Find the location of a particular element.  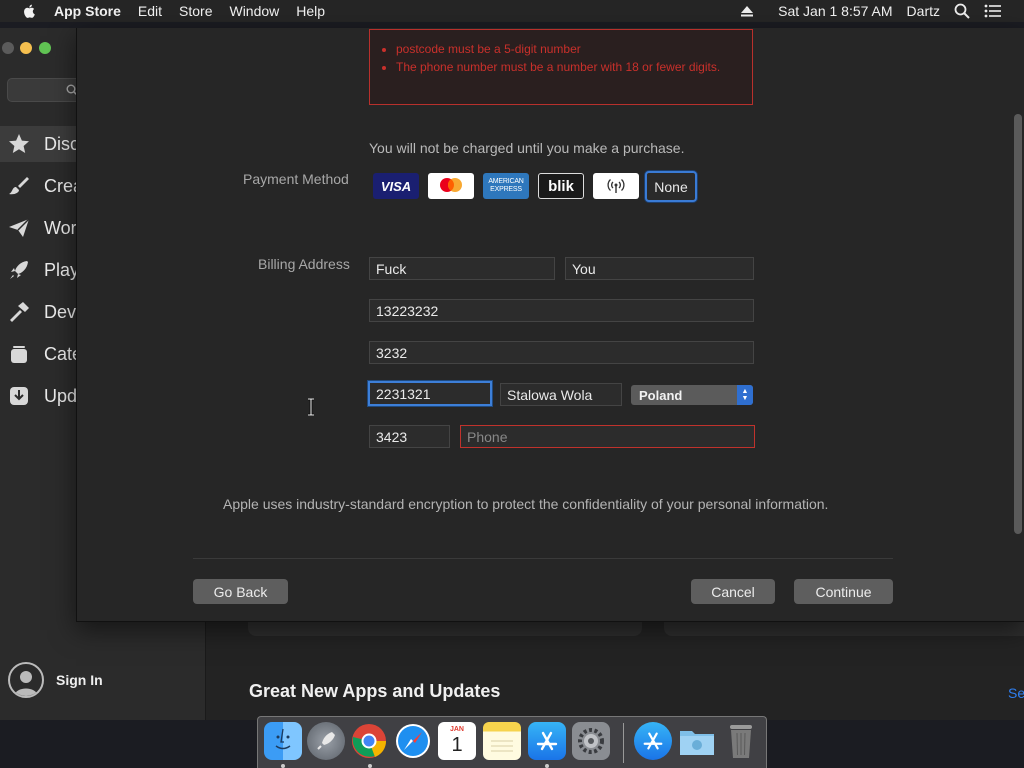

rocket-icon is located at coordinates (19, 270).